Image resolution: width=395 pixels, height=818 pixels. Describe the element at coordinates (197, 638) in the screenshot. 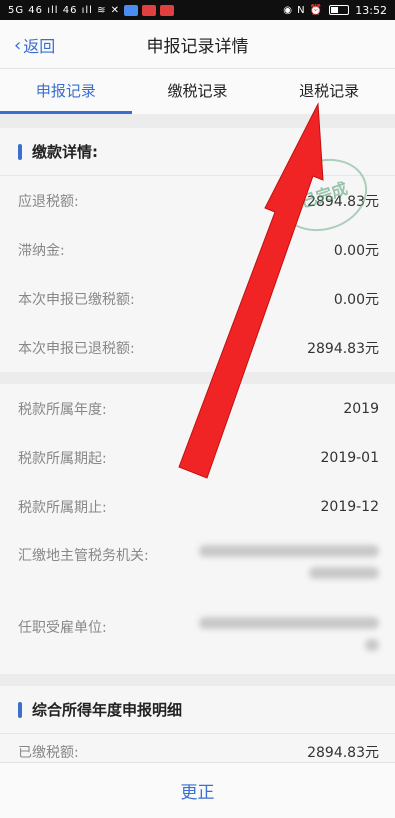

I see `detail-row: 任职受雇单位:` at that location.